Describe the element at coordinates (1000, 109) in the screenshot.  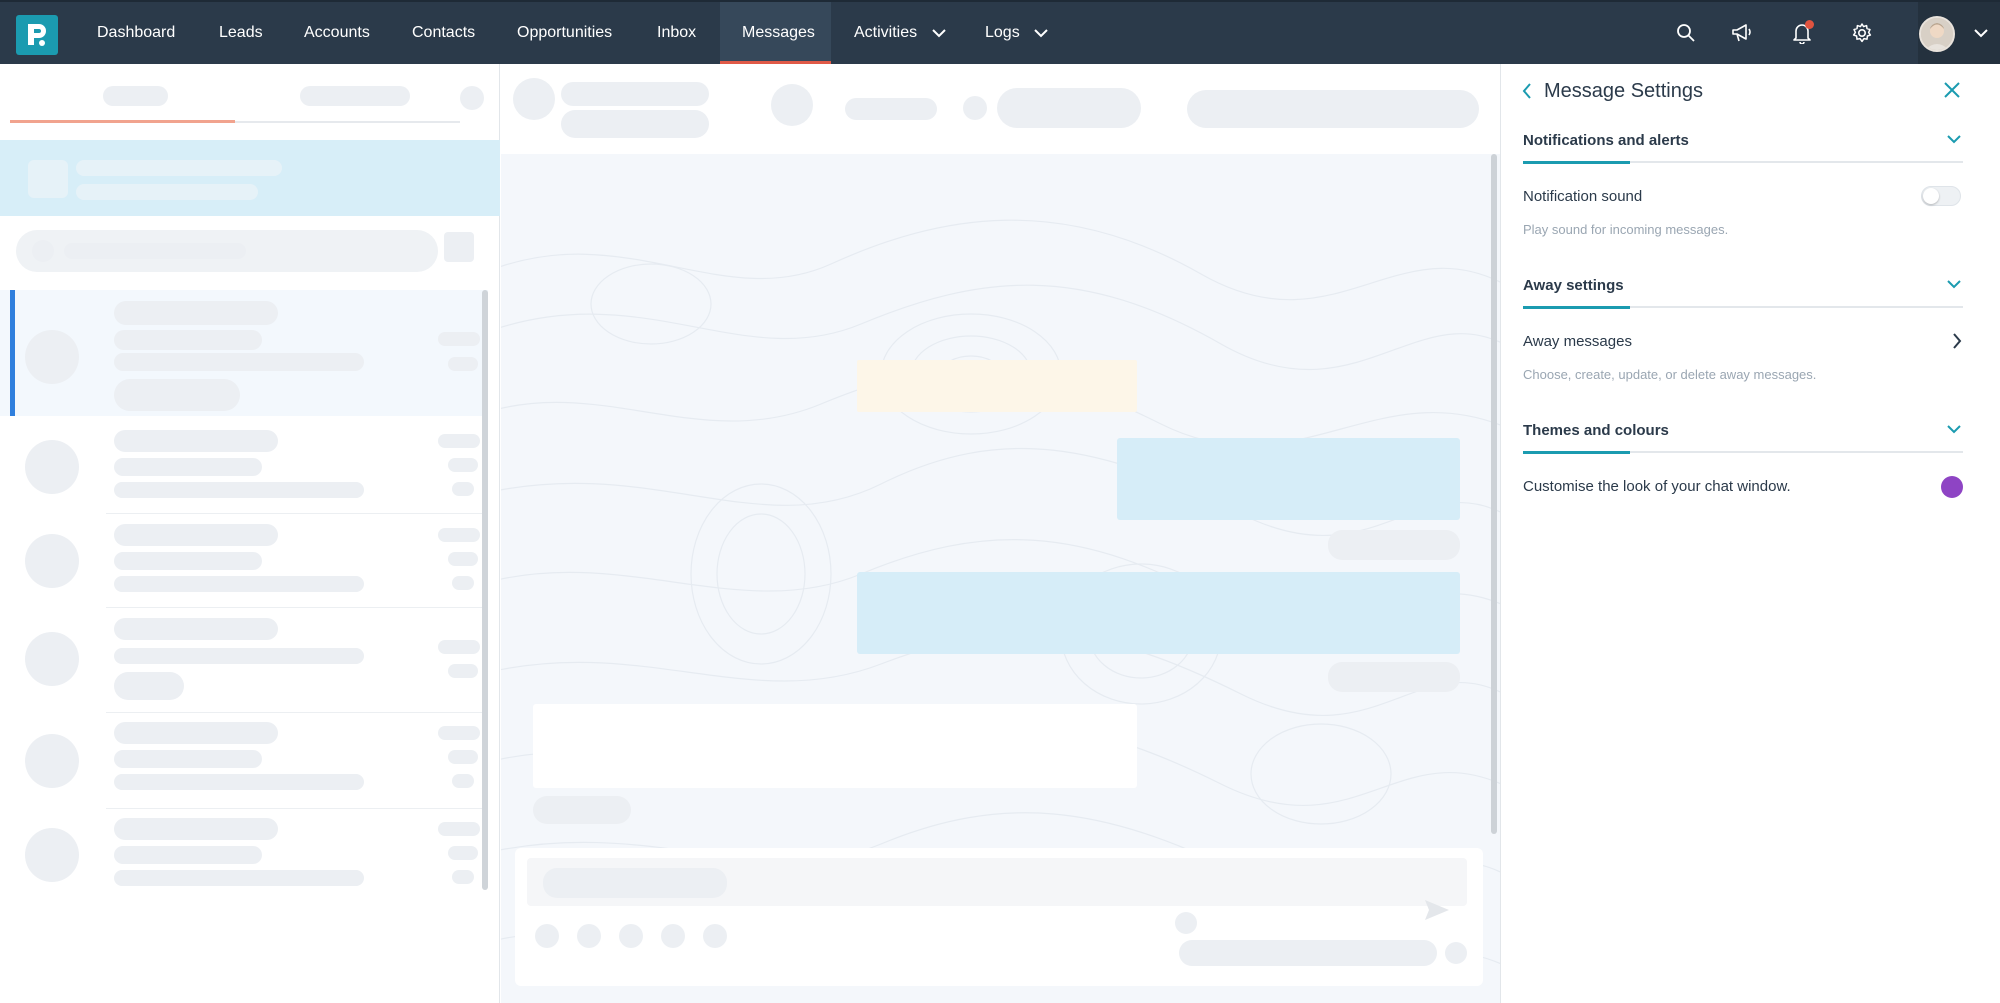
I see `chat-header` at that location.